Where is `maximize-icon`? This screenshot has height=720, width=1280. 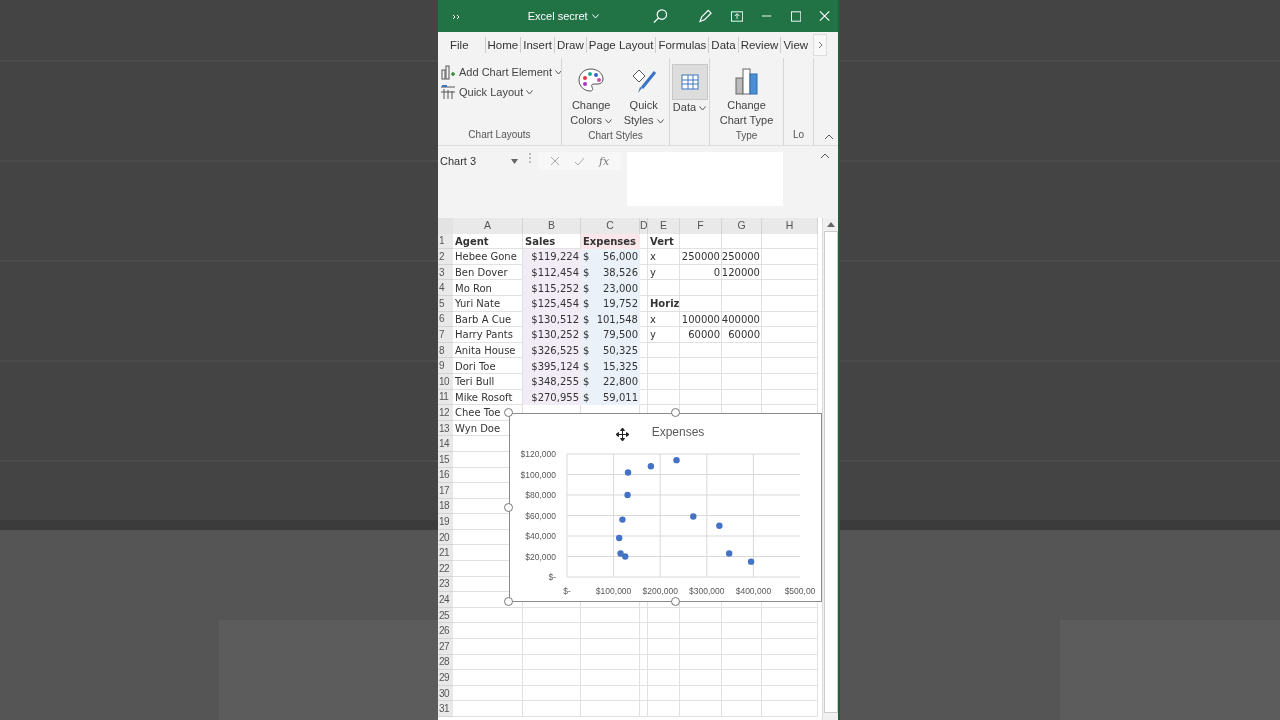
maximize-icon is located at coordinates (795, 16).